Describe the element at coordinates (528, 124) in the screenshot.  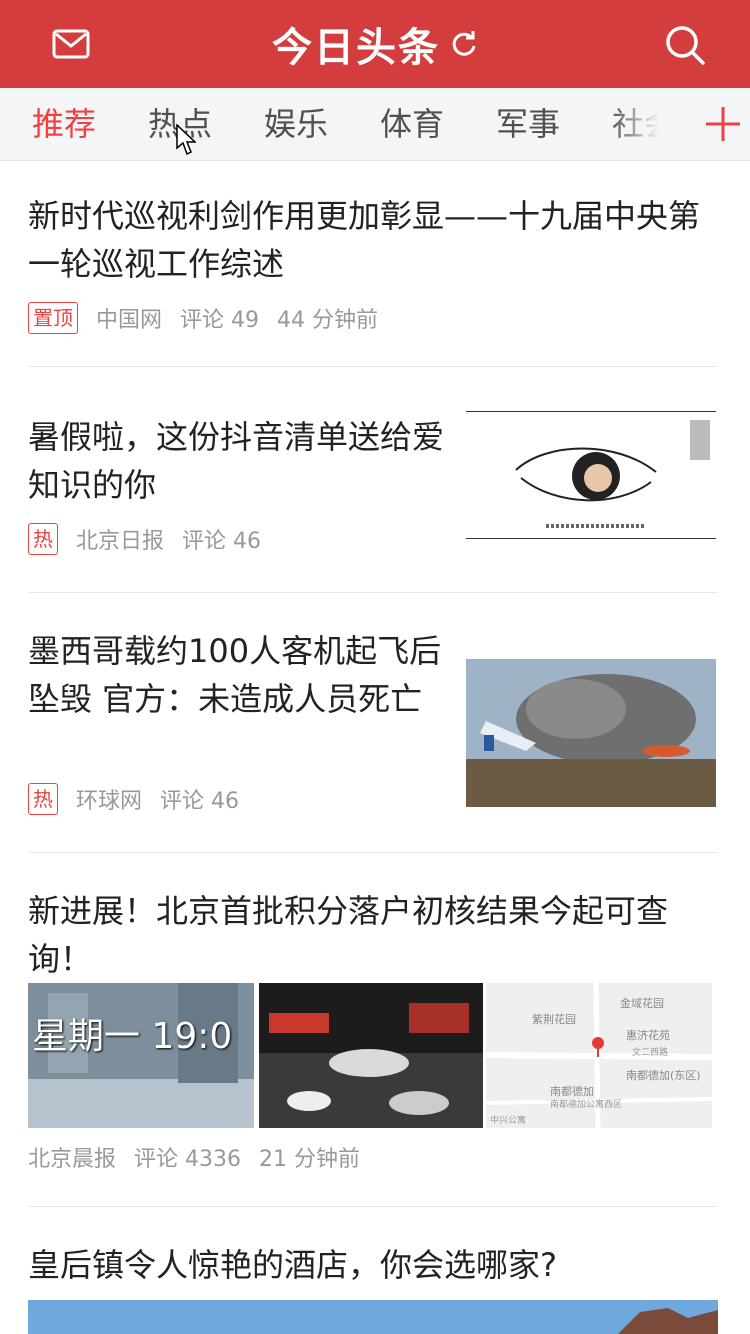
I see `tab-military: 军事` at that location.